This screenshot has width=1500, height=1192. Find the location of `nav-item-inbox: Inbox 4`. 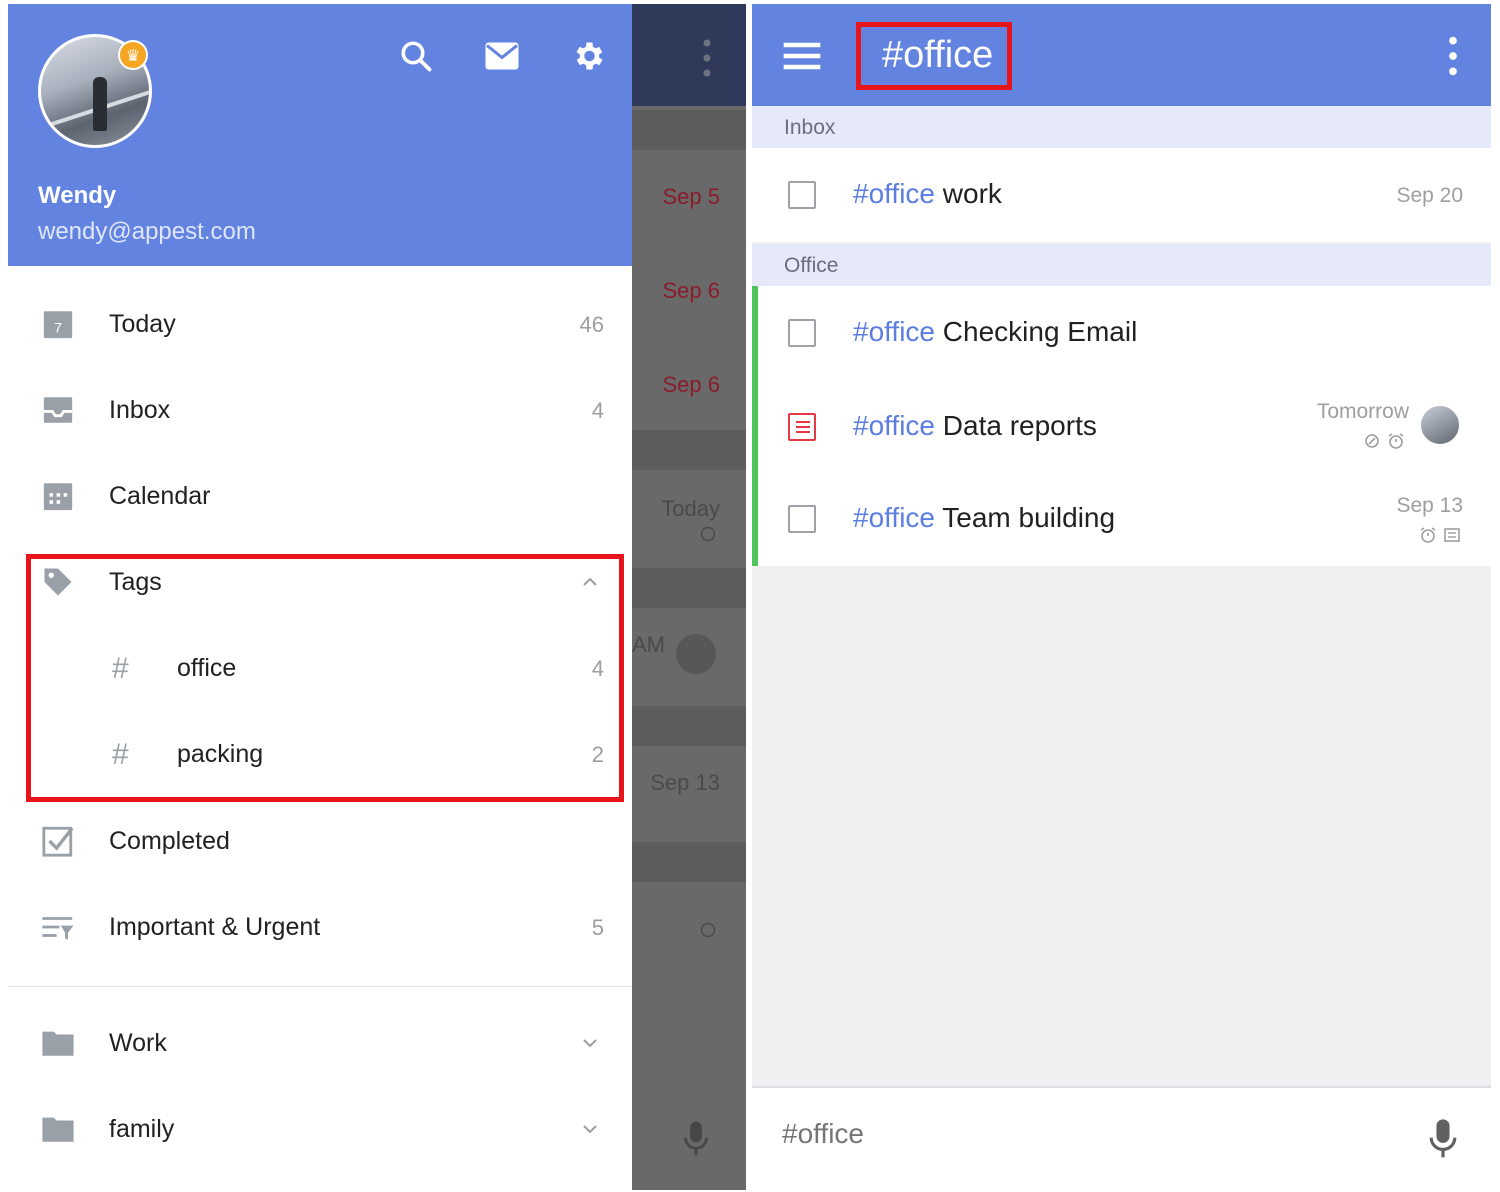

nav-item-inbox: Inbox 4 is located at coordinates (320, 411).